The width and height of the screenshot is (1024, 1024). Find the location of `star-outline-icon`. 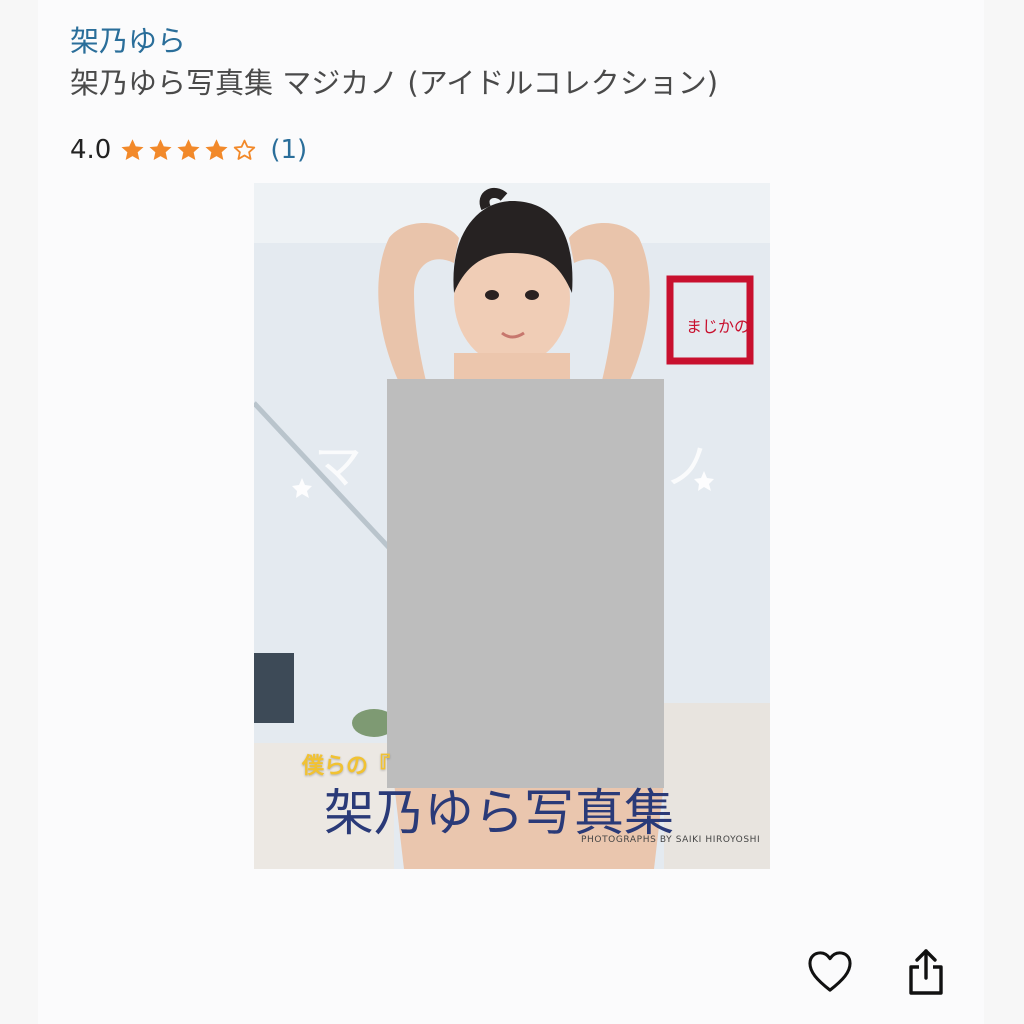

star-outline-icon is located at coordinates (245, 149).